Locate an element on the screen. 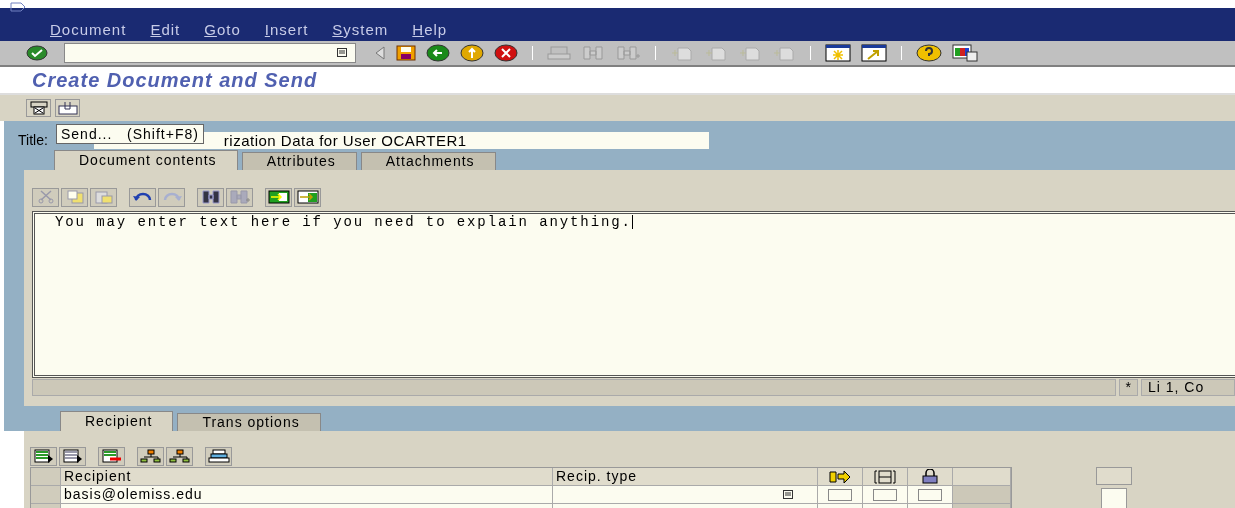 Image resolution: width=1235 pixels, height=508 pixels. cursor-position: Li 1, Co is located at coordinates (1188, 387).